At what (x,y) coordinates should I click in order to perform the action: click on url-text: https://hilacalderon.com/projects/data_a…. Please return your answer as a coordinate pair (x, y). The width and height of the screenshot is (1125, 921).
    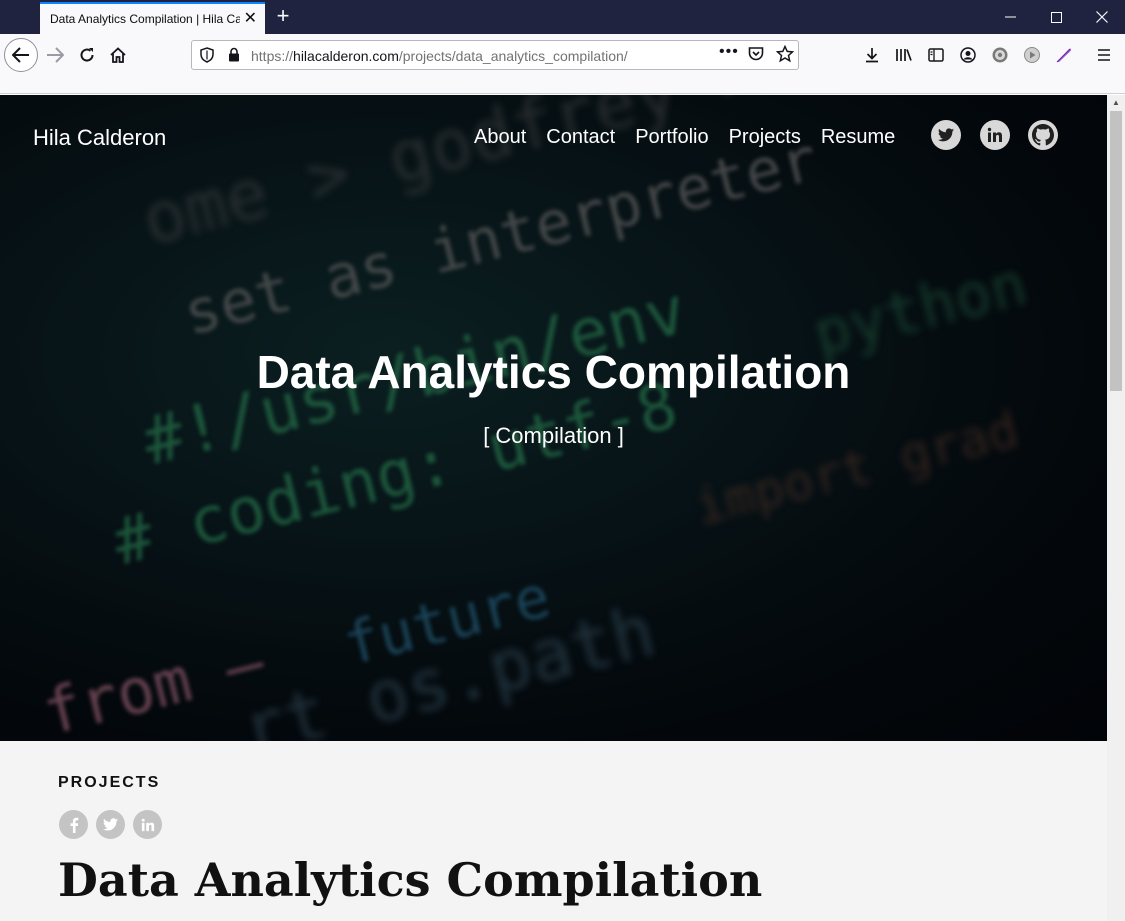
    Looking at the image, I should click on (439, 56).